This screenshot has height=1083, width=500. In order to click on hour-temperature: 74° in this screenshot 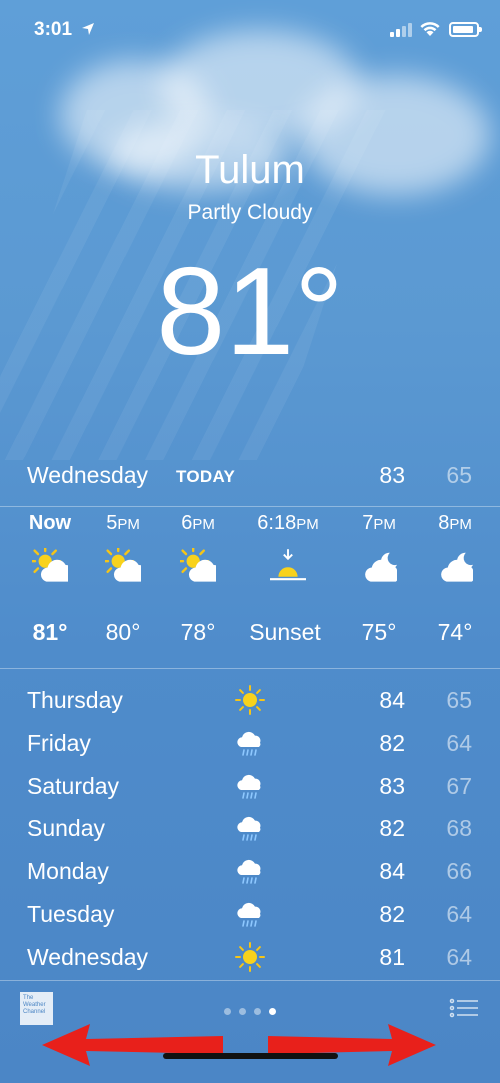, I will do `click(455, 632)`.